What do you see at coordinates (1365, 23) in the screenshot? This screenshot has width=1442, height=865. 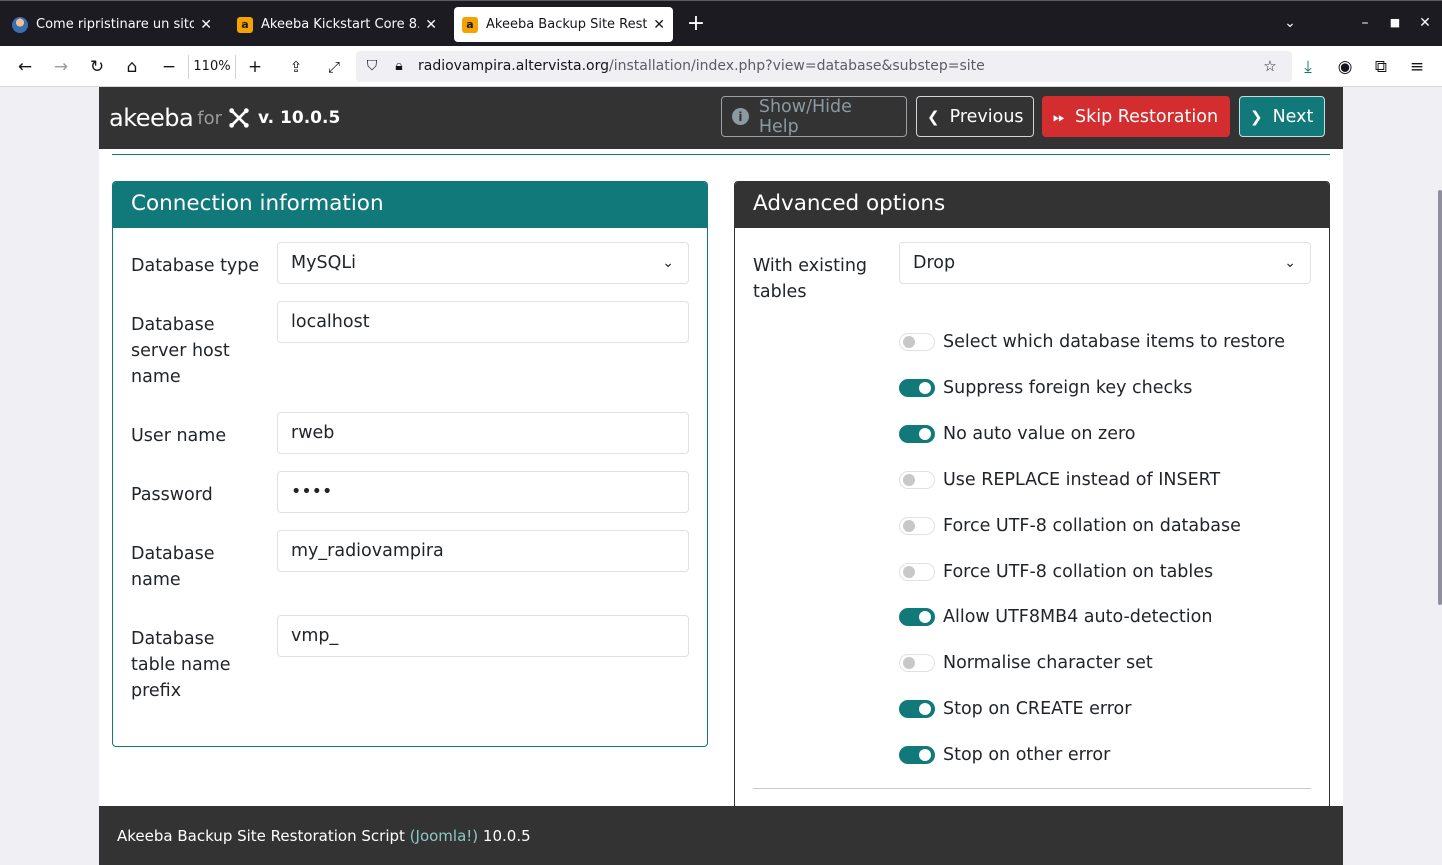 I see `minimize-window-icon: –` at bounding box center [1365, 23].